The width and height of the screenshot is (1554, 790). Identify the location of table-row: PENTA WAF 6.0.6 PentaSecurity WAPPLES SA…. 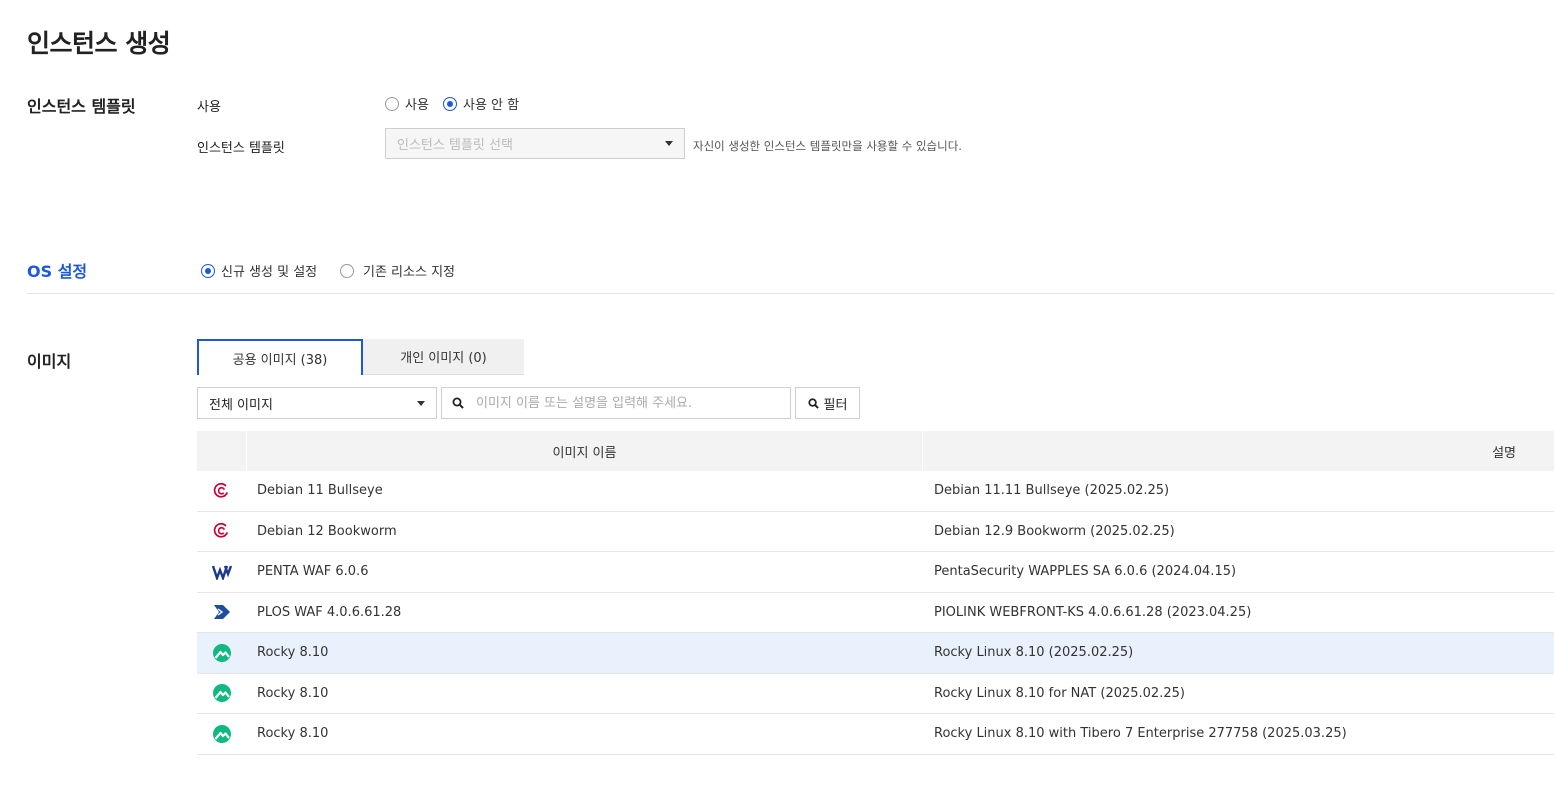
(875, 572).